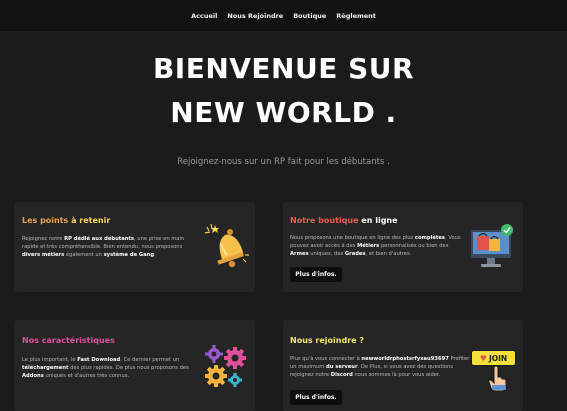 The height and width of the screenshot is (411, 567). What do you see at coordinates (170, 368) in the screenshot?
I see `text-segment: proposons des` at bounding box center [170, 368].